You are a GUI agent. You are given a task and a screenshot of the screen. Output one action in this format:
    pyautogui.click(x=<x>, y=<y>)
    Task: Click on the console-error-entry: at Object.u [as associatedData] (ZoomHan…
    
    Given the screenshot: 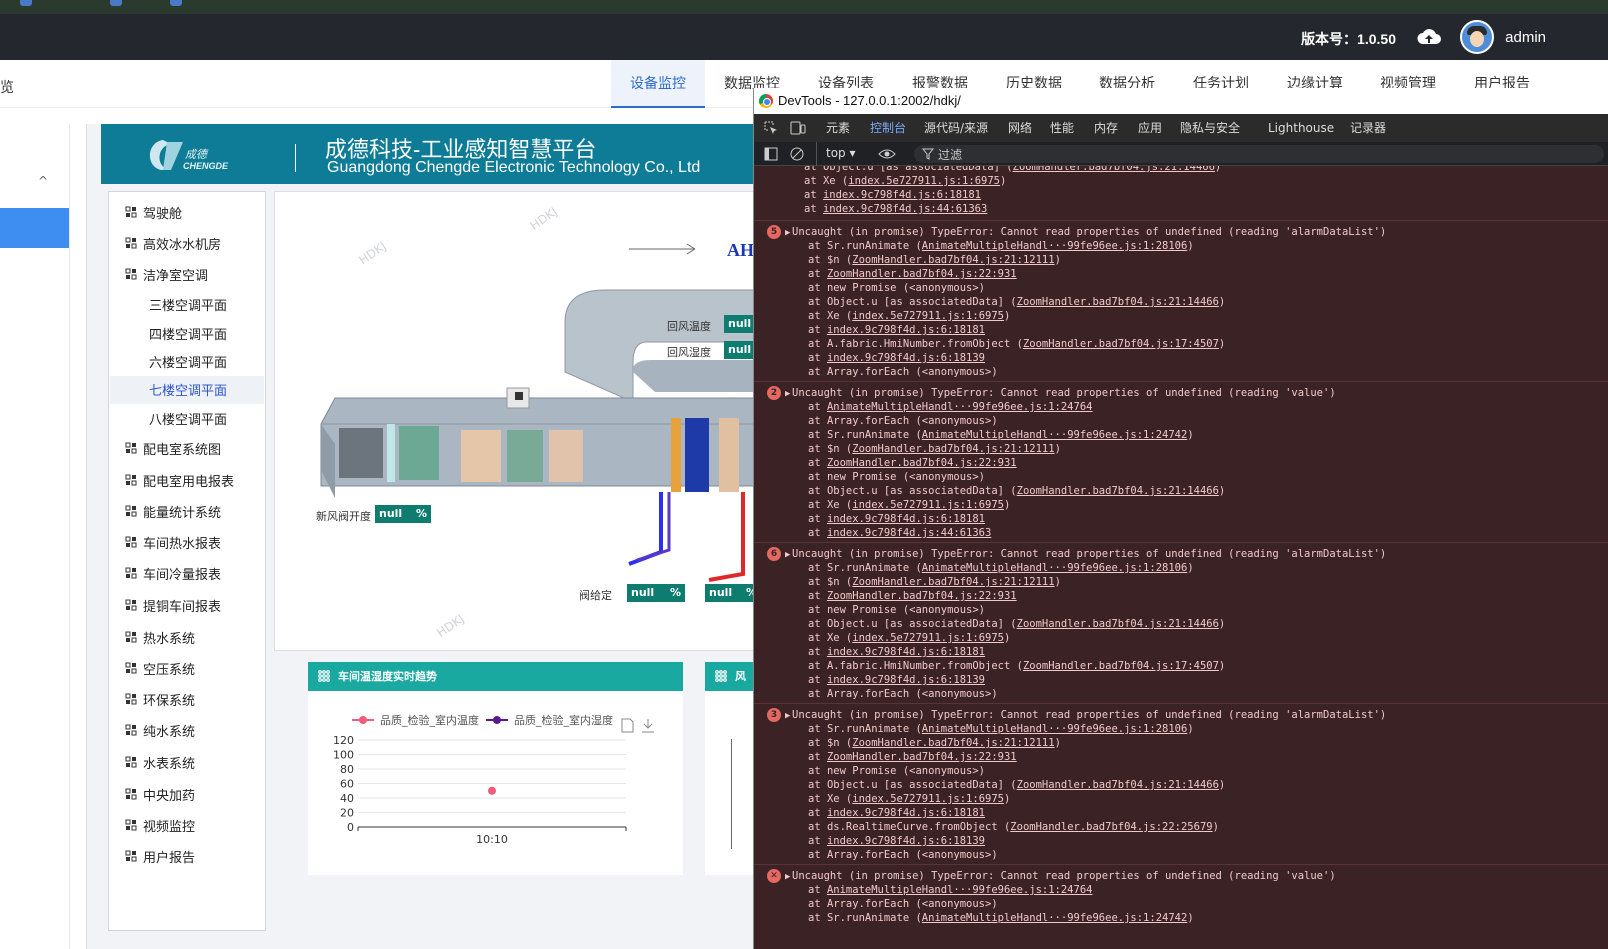 What is the action you would take?
    pyautogui.click(x=1181, y=193)
    